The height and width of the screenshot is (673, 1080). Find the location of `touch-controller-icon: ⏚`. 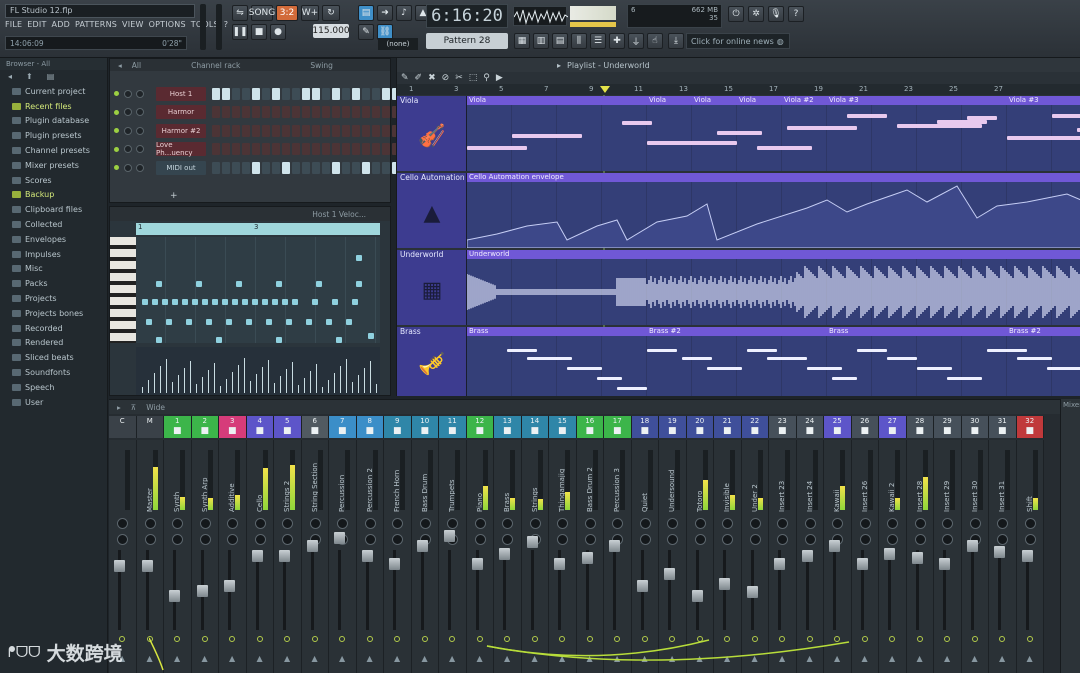

touch-controller-icon: ⏚ is located at coordinates (636, 41).